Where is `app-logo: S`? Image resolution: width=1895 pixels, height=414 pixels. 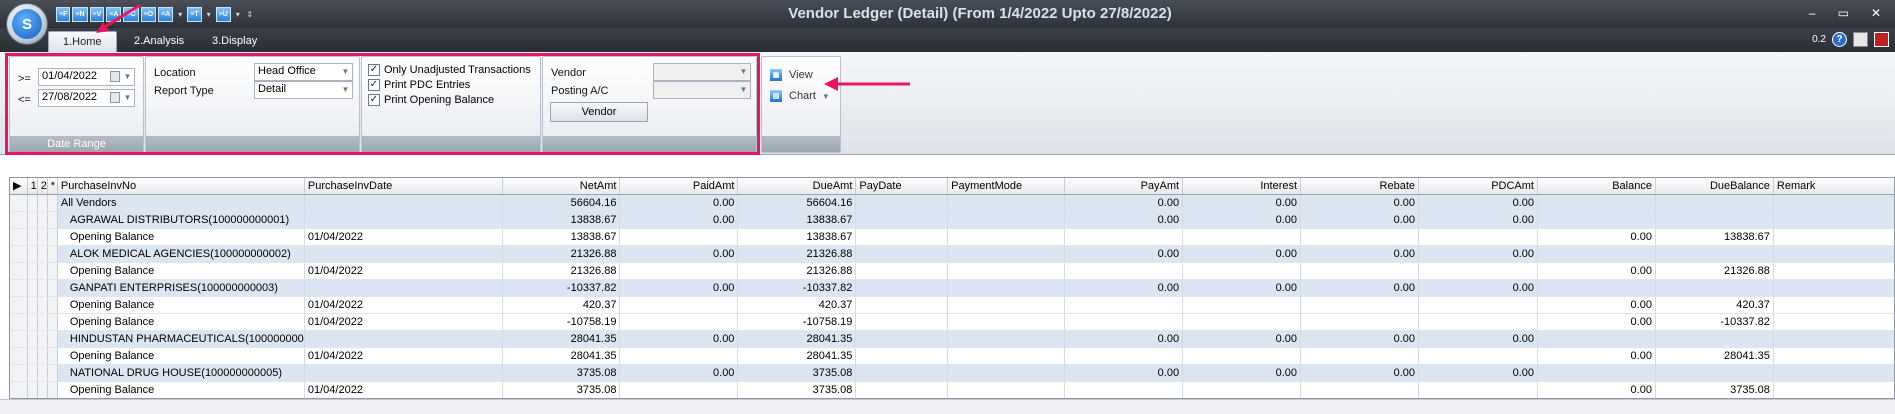
app-logo: S is located at coordinates (27, 24).